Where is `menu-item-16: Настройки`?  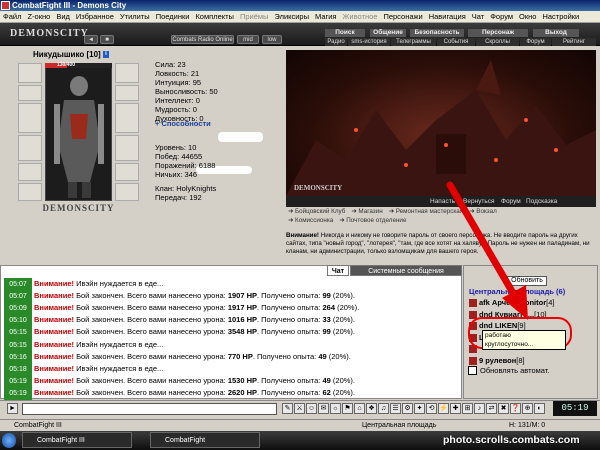
menu-item-16: Настройки is located at coordinates (560, 16).